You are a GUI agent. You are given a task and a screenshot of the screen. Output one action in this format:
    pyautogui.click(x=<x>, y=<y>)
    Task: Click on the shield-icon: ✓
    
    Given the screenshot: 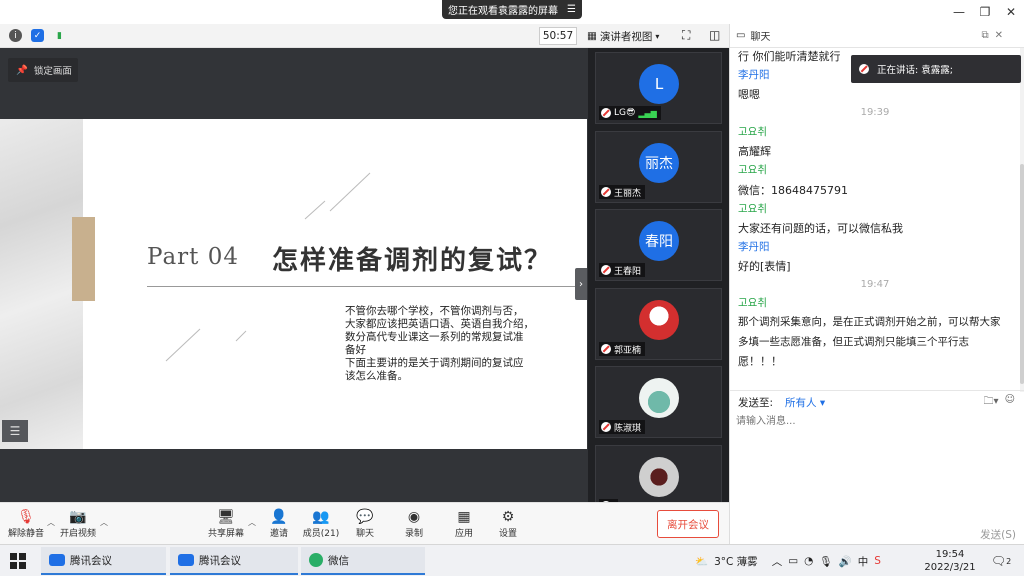 What is the action you would take?
    pyautogui.click(x=37, y=35)
    